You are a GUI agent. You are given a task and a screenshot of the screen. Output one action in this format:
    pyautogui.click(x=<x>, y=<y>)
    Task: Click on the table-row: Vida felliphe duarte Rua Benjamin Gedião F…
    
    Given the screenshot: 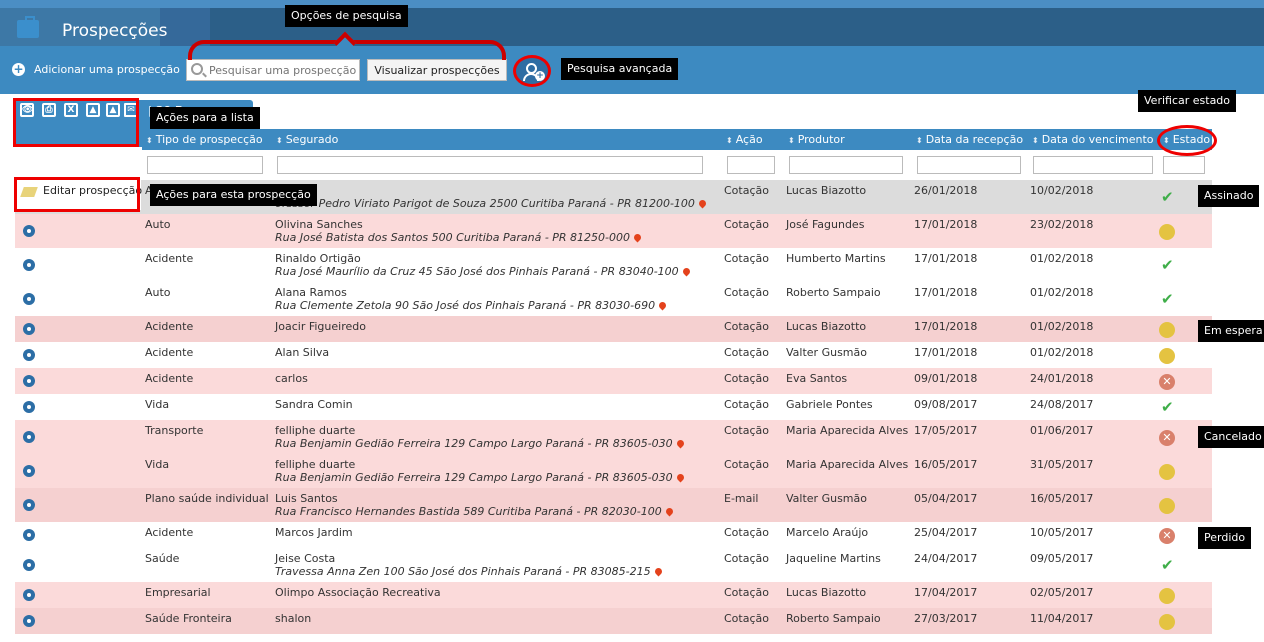 What is the action you would take?
    pyautogui.click(x=613, y=471)
    